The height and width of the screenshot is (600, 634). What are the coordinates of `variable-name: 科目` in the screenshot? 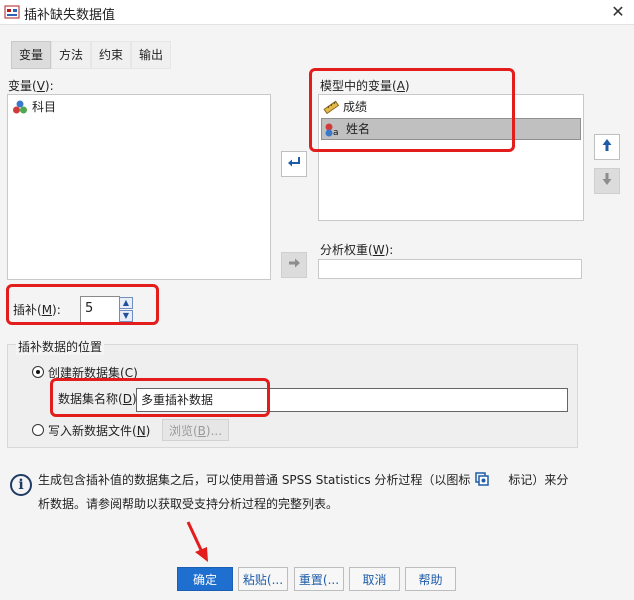 It's located at (44, 107).